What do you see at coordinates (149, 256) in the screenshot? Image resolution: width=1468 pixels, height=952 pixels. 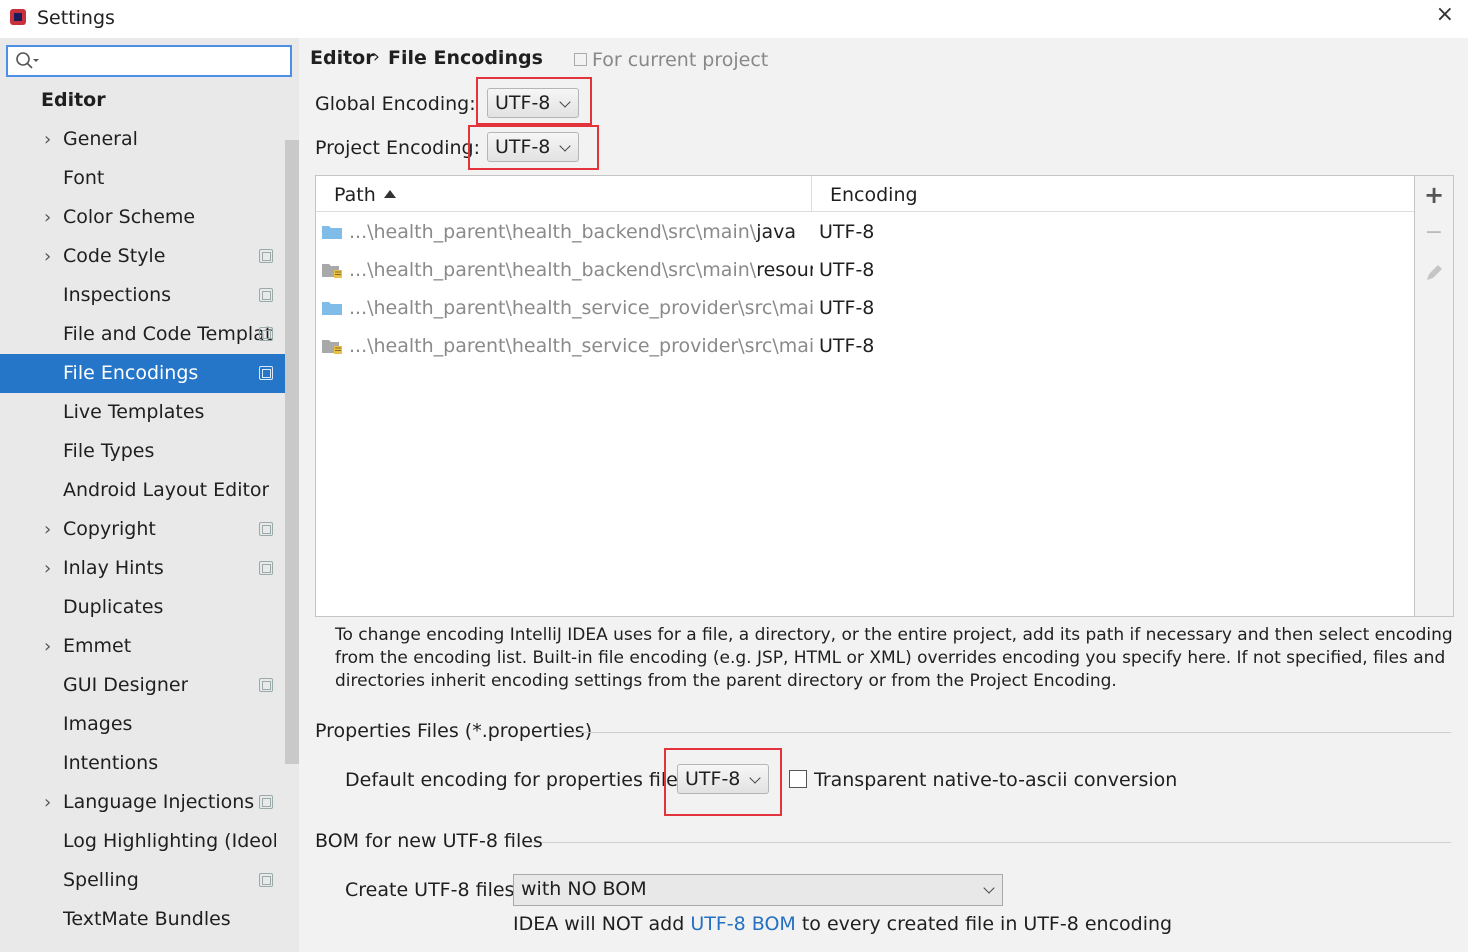 I see `sidebar-item: › Code Style` at bounding box center [149, 256].